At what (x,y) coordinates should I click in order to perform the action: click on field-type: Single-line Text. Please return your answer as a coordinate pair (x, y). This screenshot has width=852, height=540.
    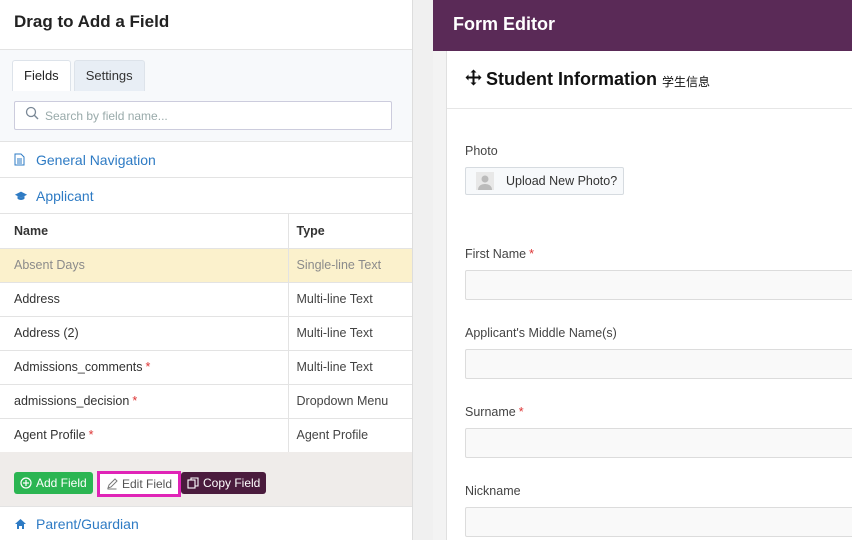
    Looking at the image, I should click on (349, 265).